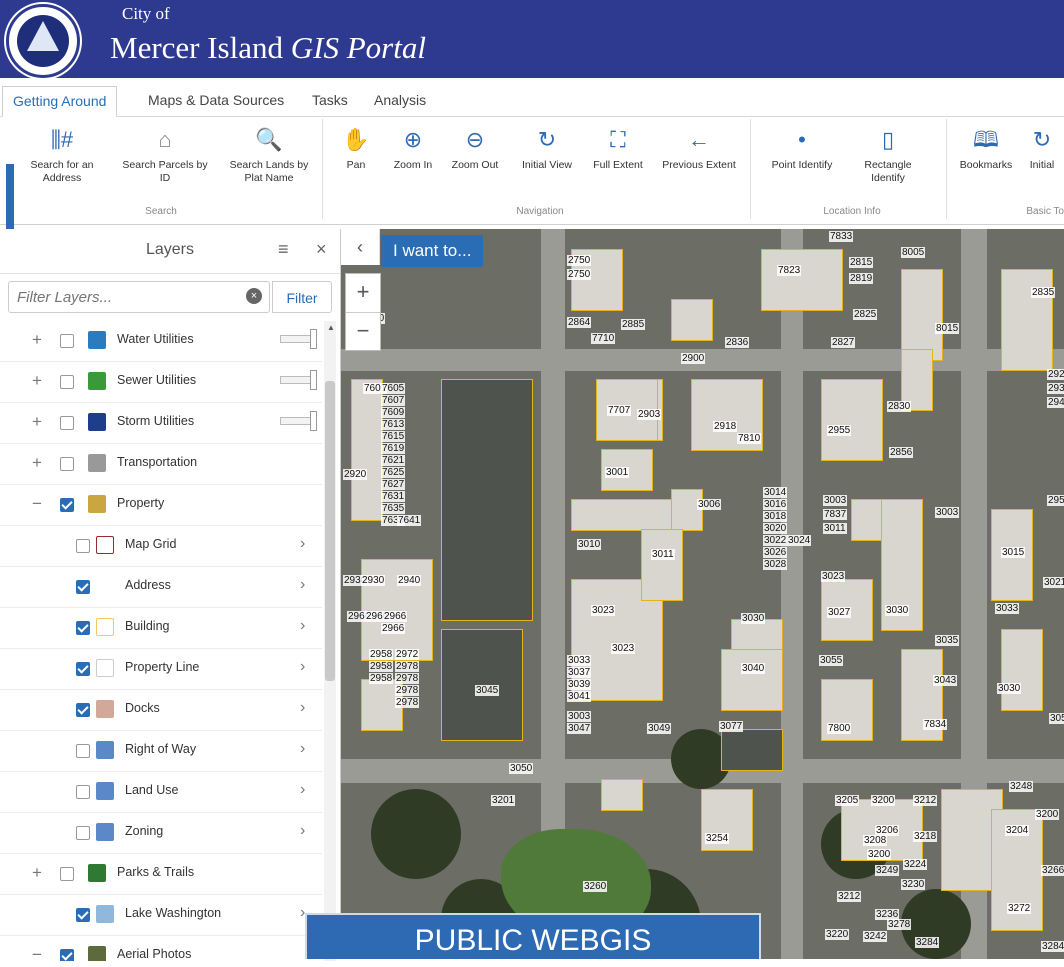 The height and width of the screenshot is (967, 1064). What do you see at coordinates (161, 382) in the screenshot?
I see `layer-row: + Sewer Utilities` at bounding box center [161, 382].